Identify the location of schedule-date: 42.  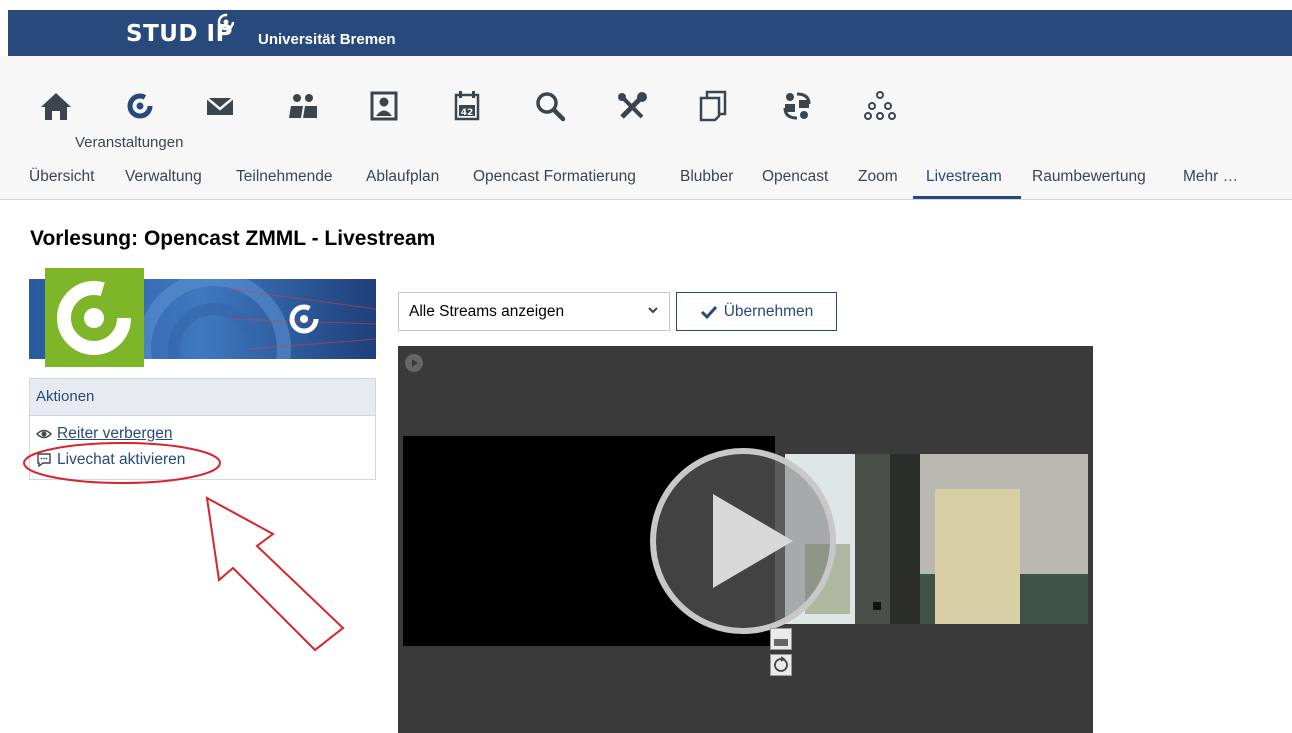
(467, 113).